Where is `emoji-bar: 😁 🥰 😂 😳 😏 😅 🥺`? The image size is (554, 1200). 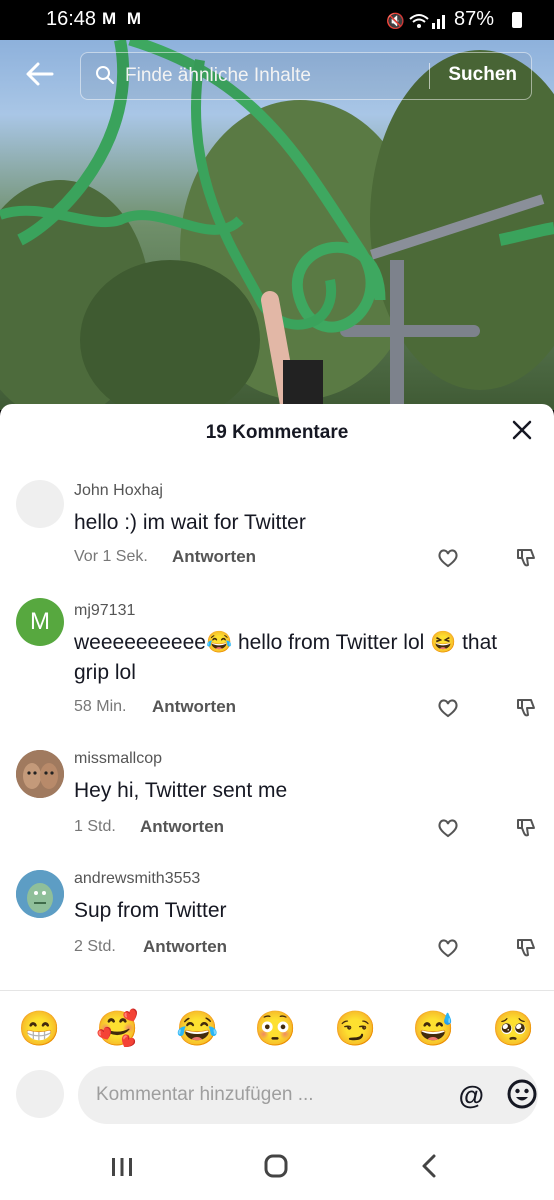 emoji-bar: 😁 🥰 😂 😳 😏 😅 🥺 is located at coordinates (277, 1030).